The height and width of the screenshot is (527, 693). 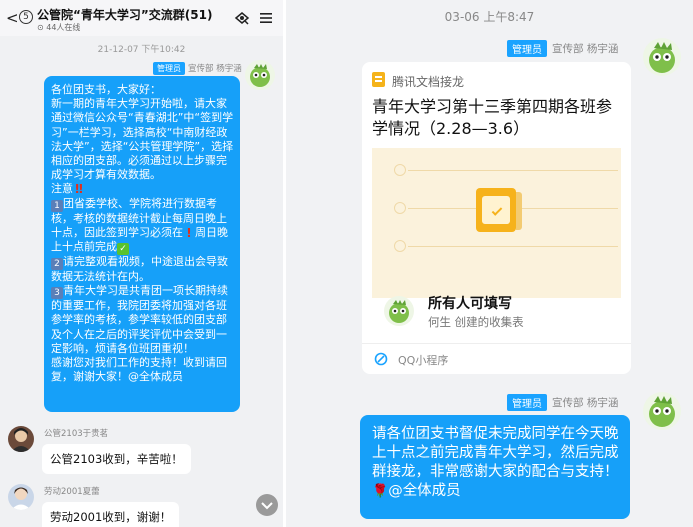 What do you see at coordinates (72, 492) in the screenshot?
I see `sender-name: 劳动2001夏蕾` at bounding box center [72, 492].